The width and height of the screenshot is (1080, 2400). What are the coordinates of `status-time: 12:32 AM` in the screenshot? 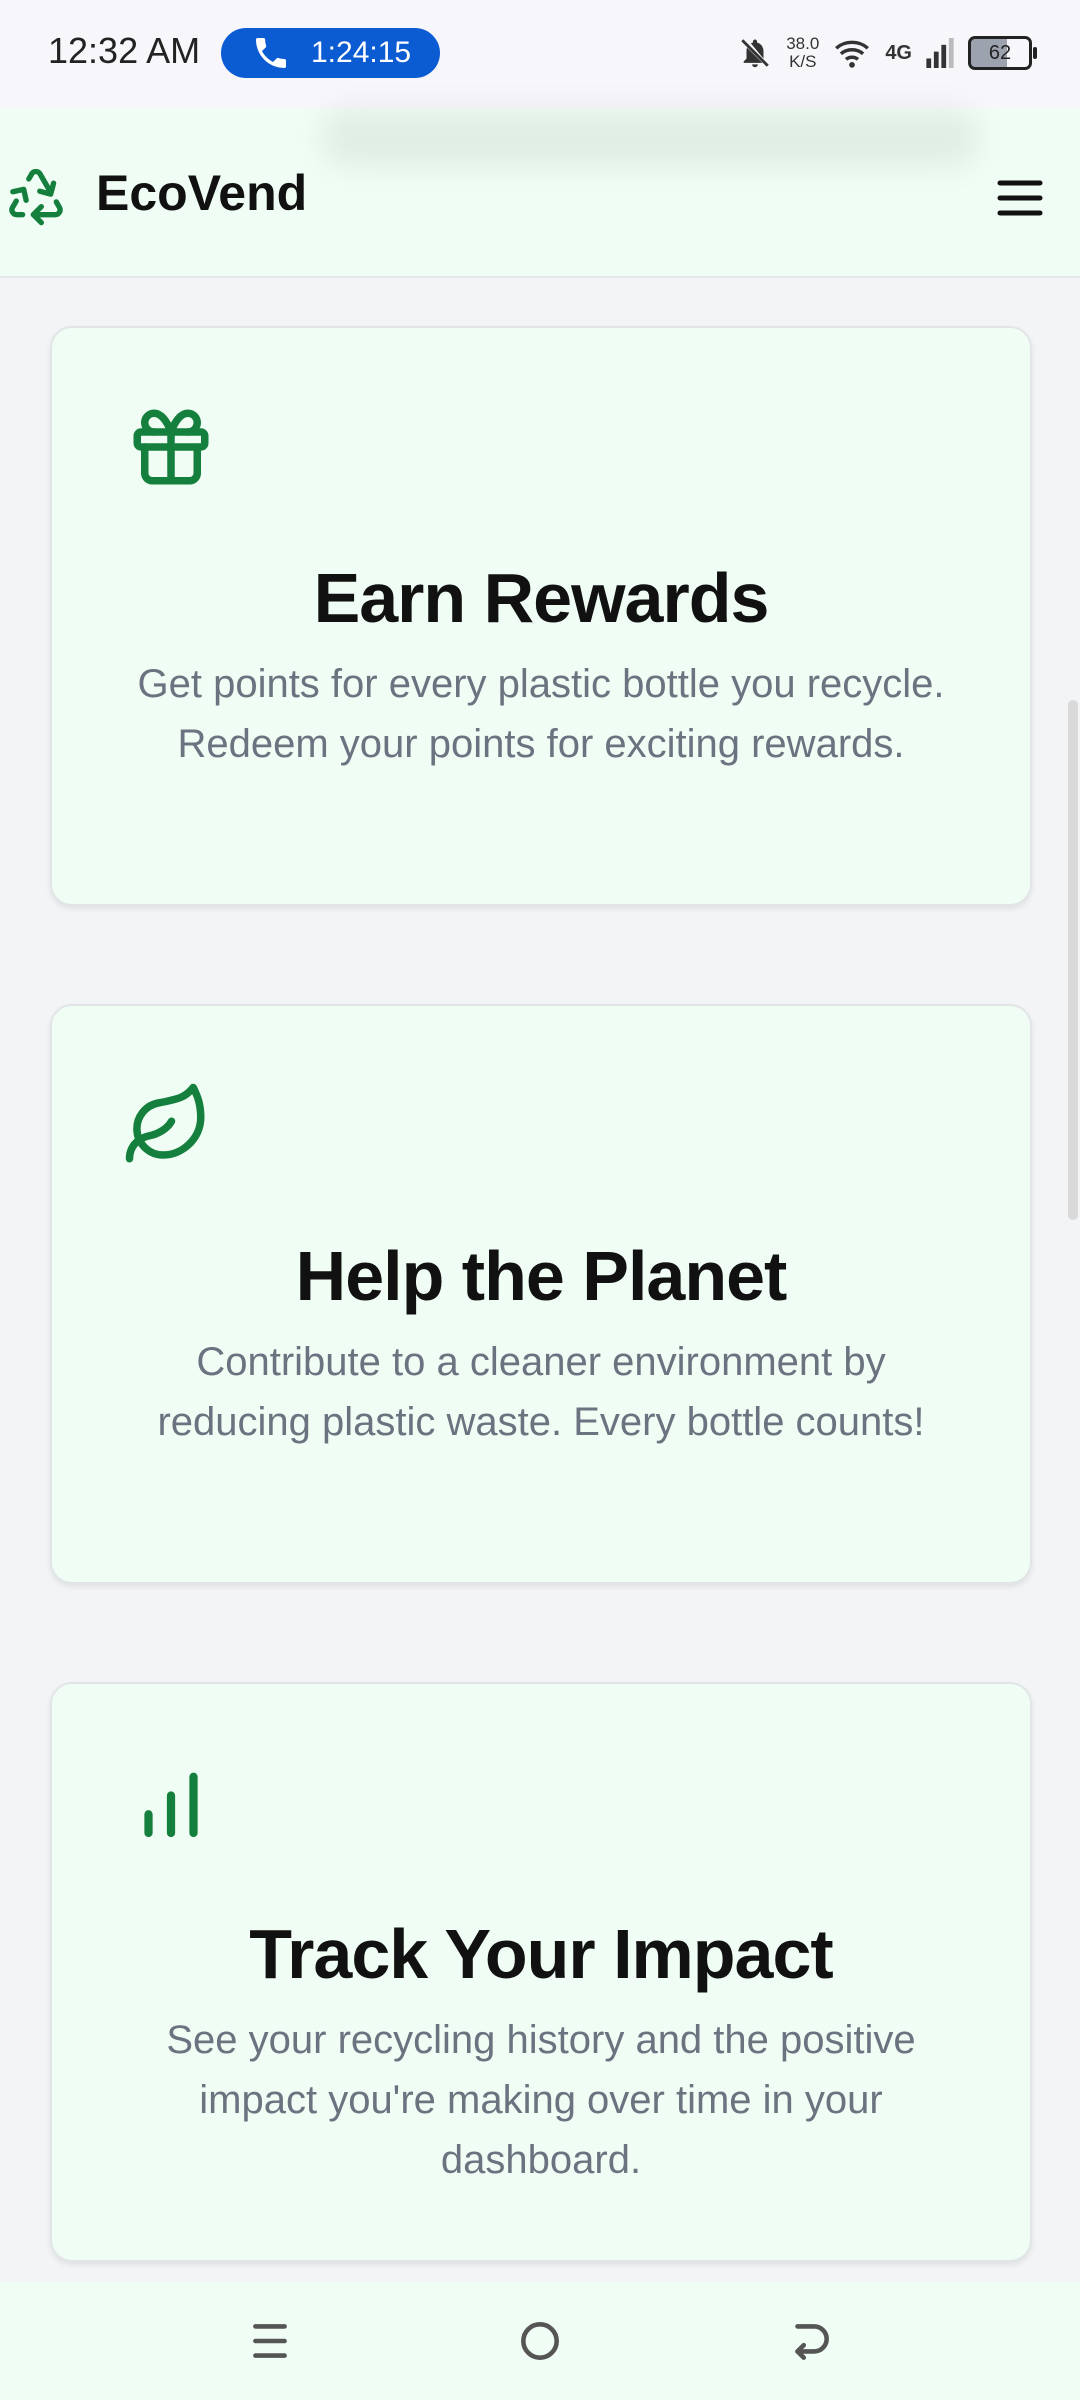 It's located at (124, 50).